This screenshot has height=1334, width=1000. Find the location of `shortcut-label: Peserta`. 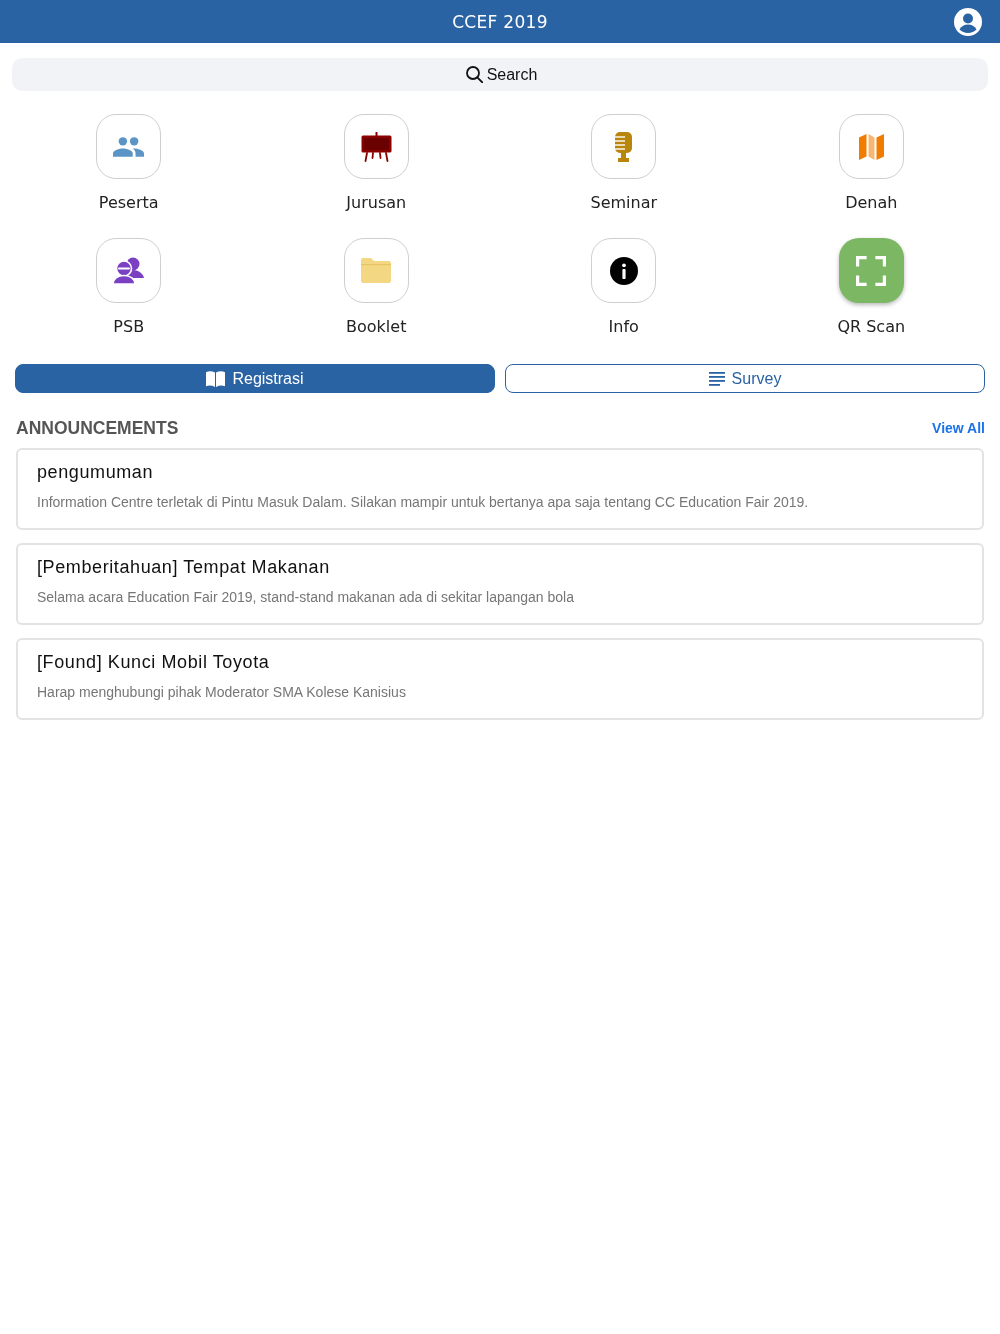

shortcut-label: Peserta is located at coordinates (128, 203).